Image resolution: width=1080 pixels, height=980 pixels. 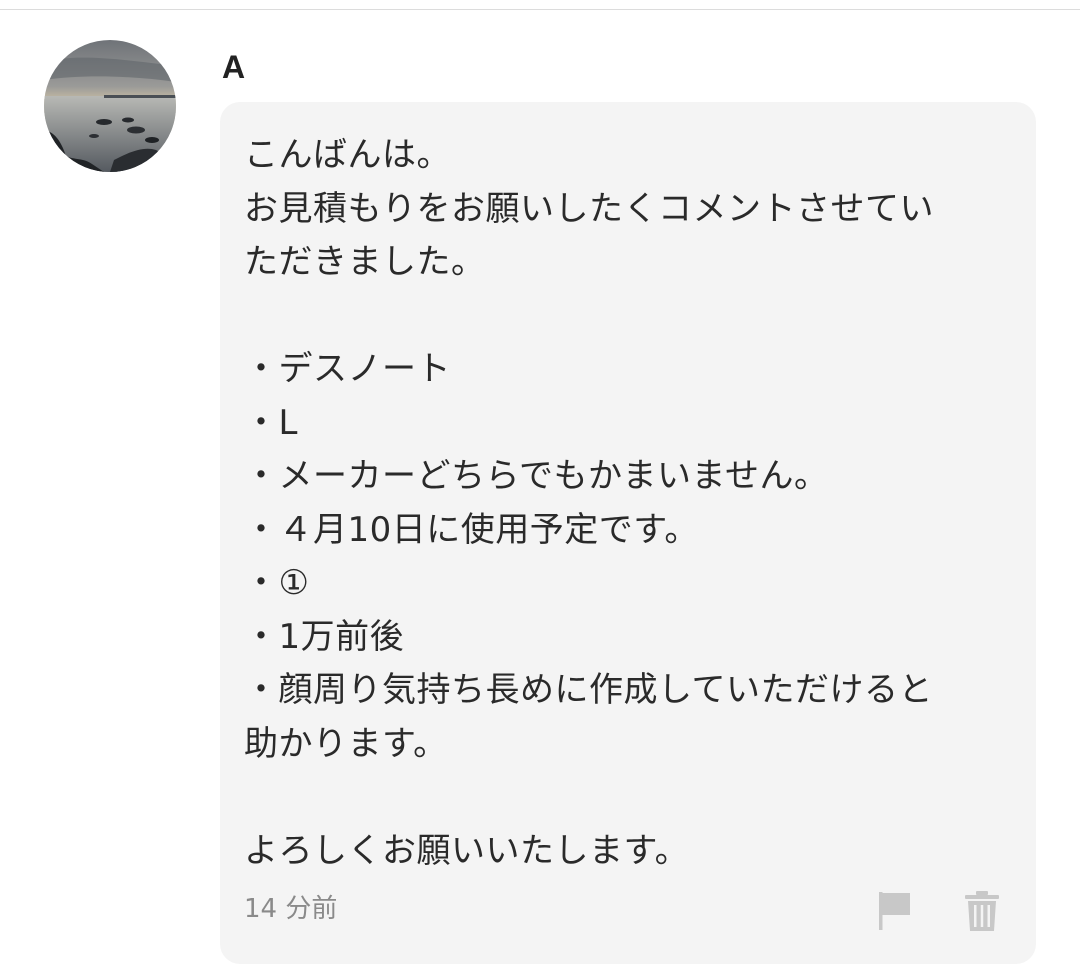 I want to click on trash-icon, so click(x=982, y=911).